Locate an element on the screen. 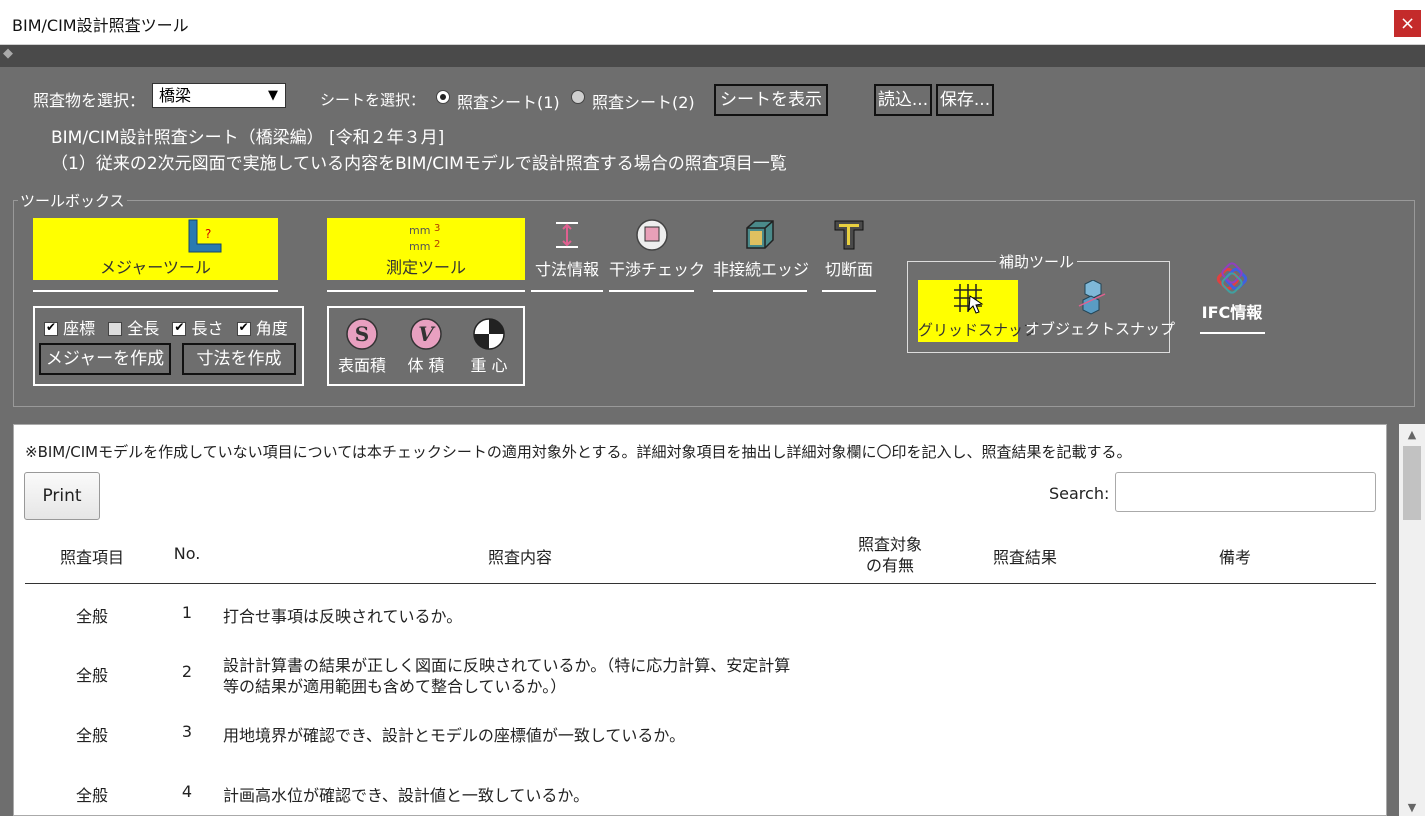 The image size is (1425, 816). center-of-gravity-tool: 重 心 is located at coordinates (489, 347).